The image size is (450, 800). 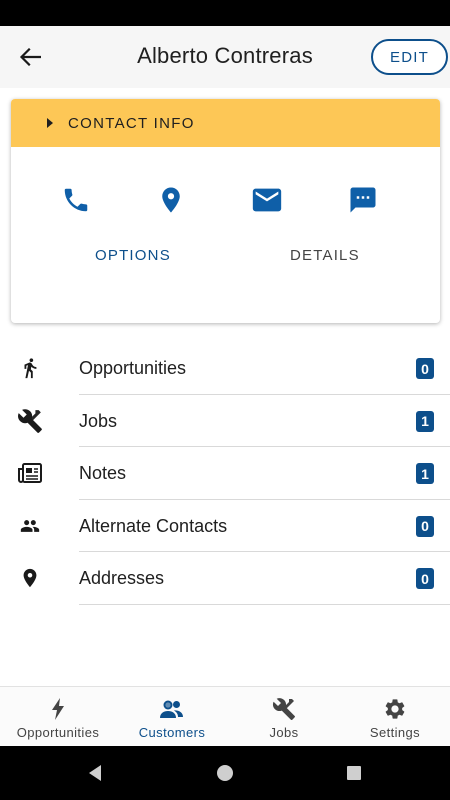 What do you see at coordinates (103, 473) in the screenshot?
I see `list-item-label: Notes` at bounding box center [103, 473].